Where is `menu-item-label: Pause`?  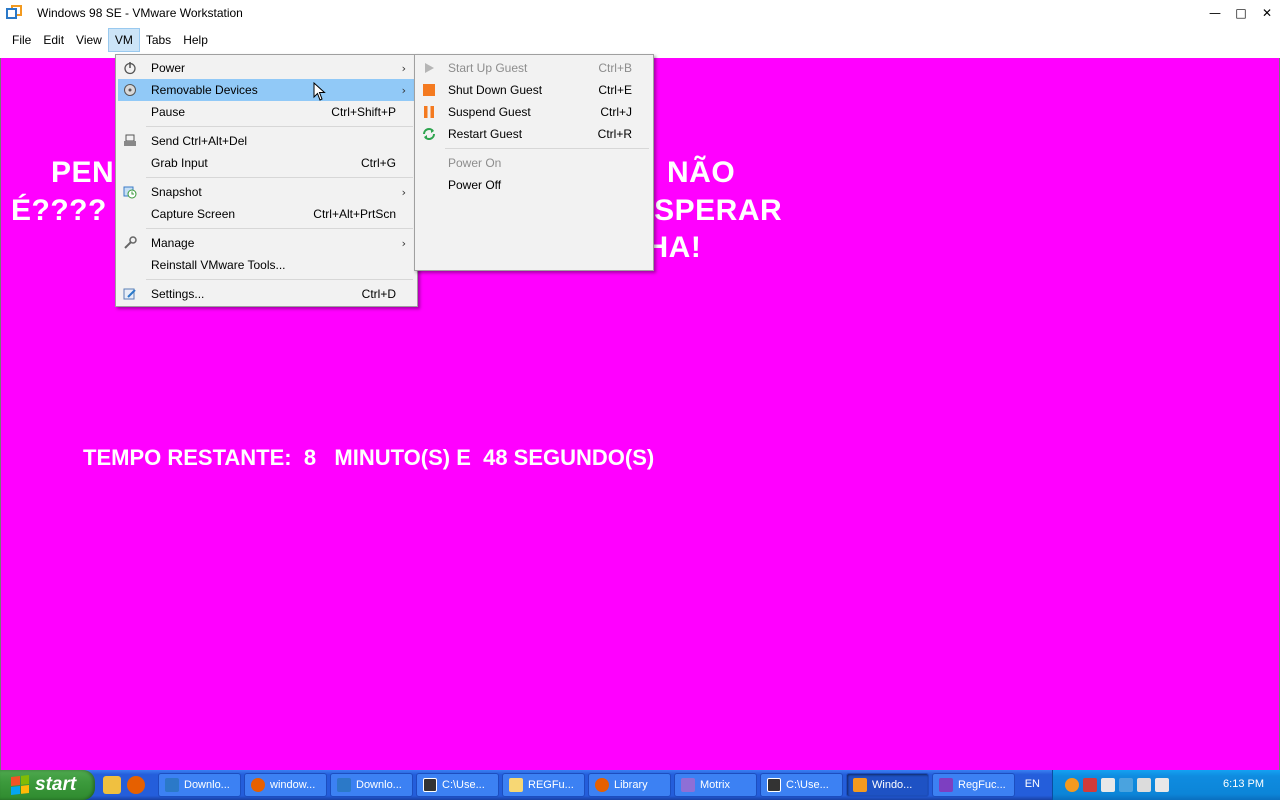
menu-item-label: Pause is located at coordinates (168, 112).